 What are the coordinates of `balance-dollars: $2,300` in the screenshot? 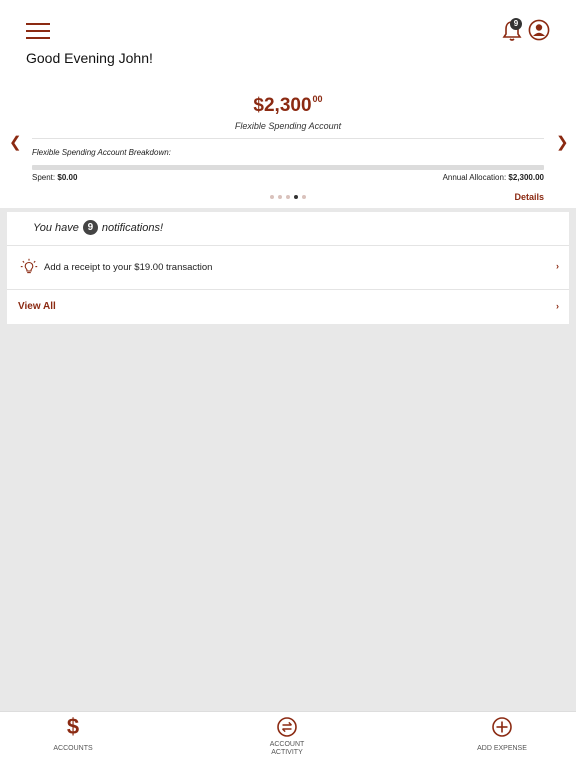 It's located at (282, 105).